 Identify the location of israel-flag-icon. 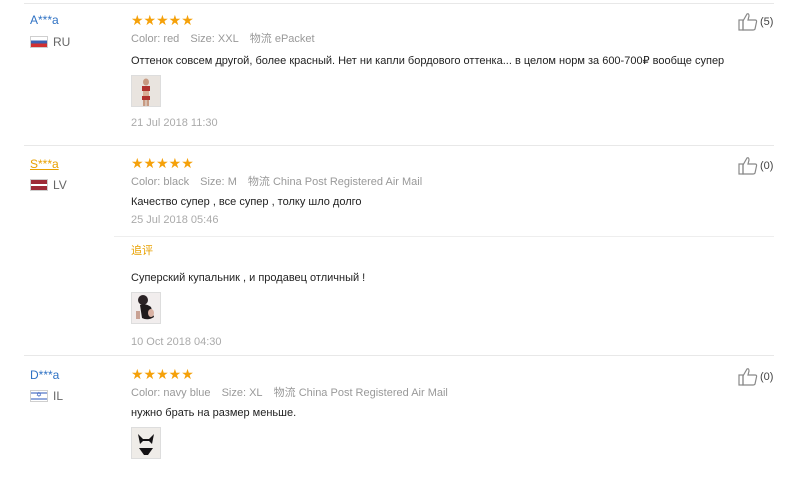
(39, 396).